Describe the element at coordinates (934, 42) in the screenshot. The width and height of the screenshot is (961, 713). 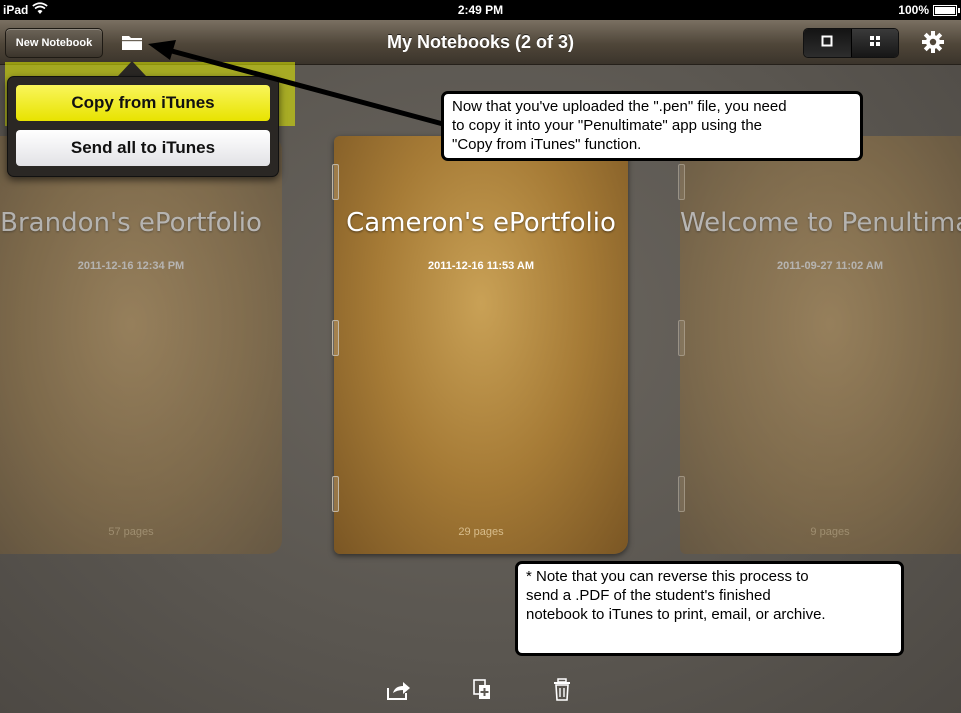
I see `gear-icon` at that location.